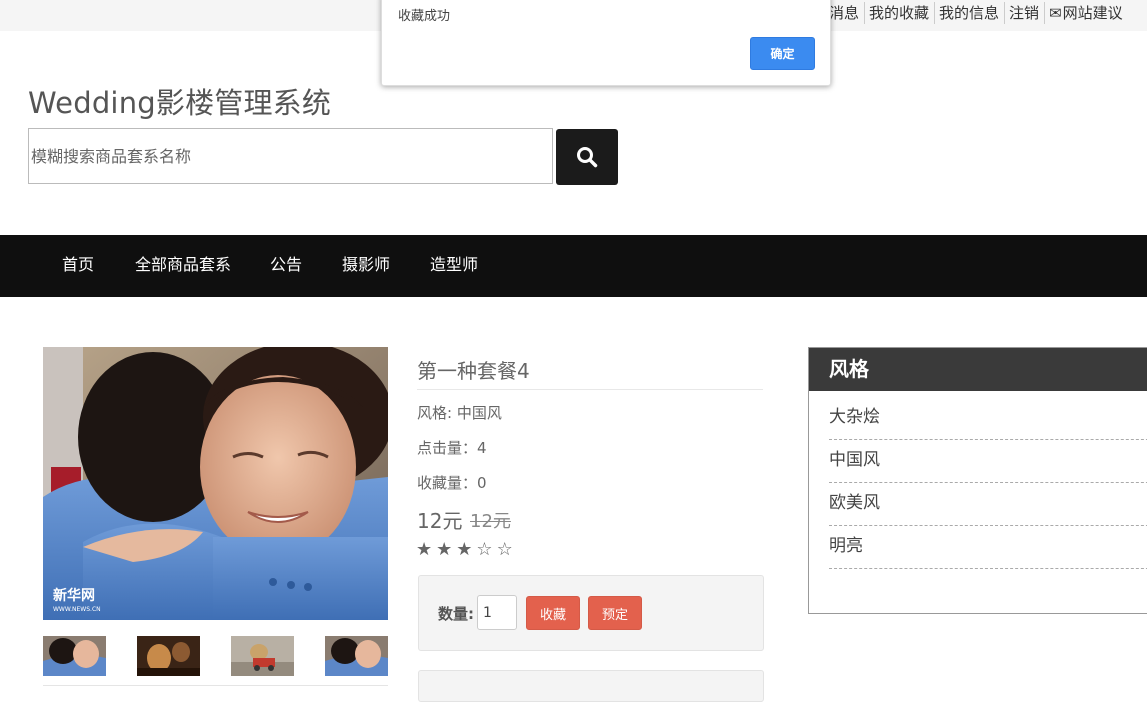 This screenshot has width=1147, height=702. What do you see at coordinates (452, 448) in the screenshot?
I see `product-clicks: 点击量：4` at bounding box center [452, 448].